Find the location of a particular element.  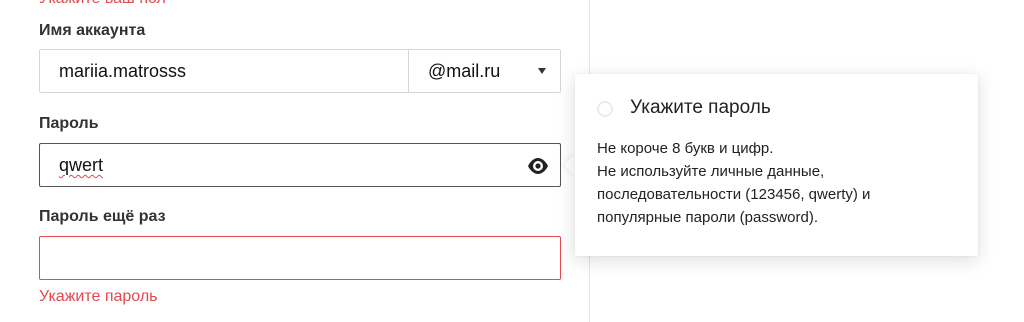

domain-select-value: @mail.ru is located at coordinates (464, 71).